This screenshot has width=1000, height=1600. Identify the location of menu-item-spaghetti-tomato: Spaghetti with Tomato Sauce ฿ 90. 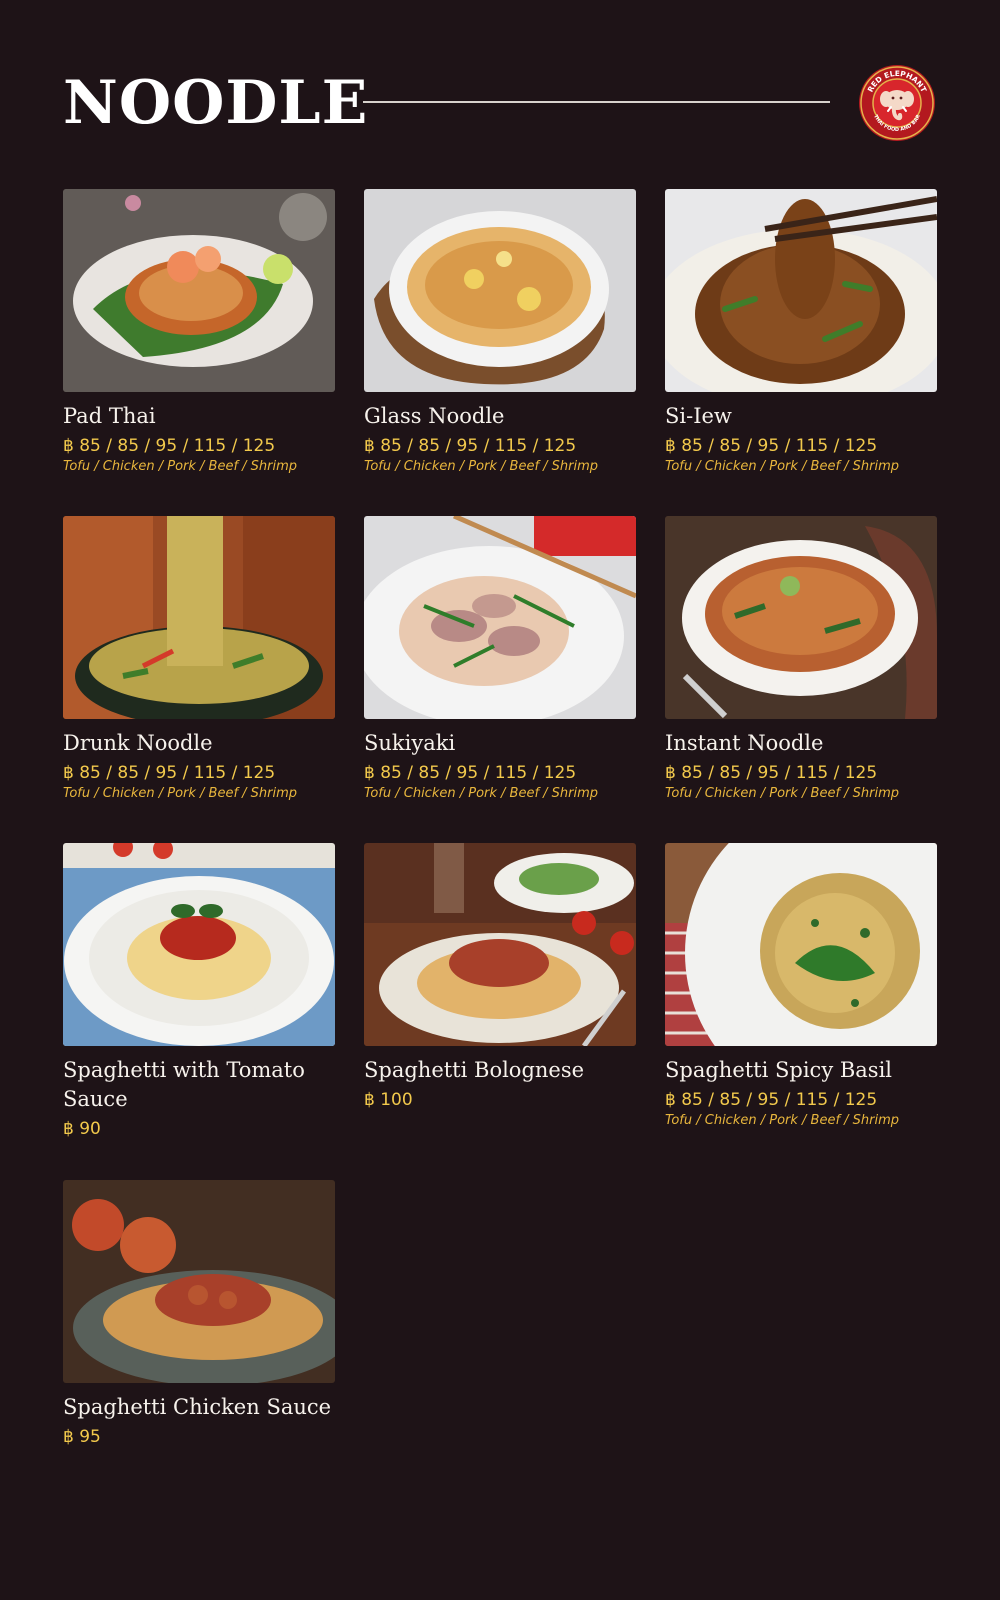
(199, 1011).